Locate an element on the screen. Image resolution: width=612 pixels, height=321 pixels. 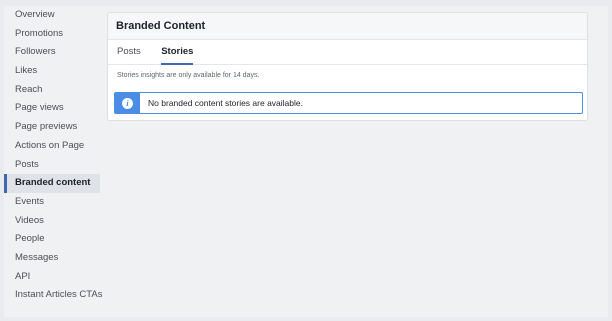
content-tabs: Posts Stories is located at coordinates (347, 52).